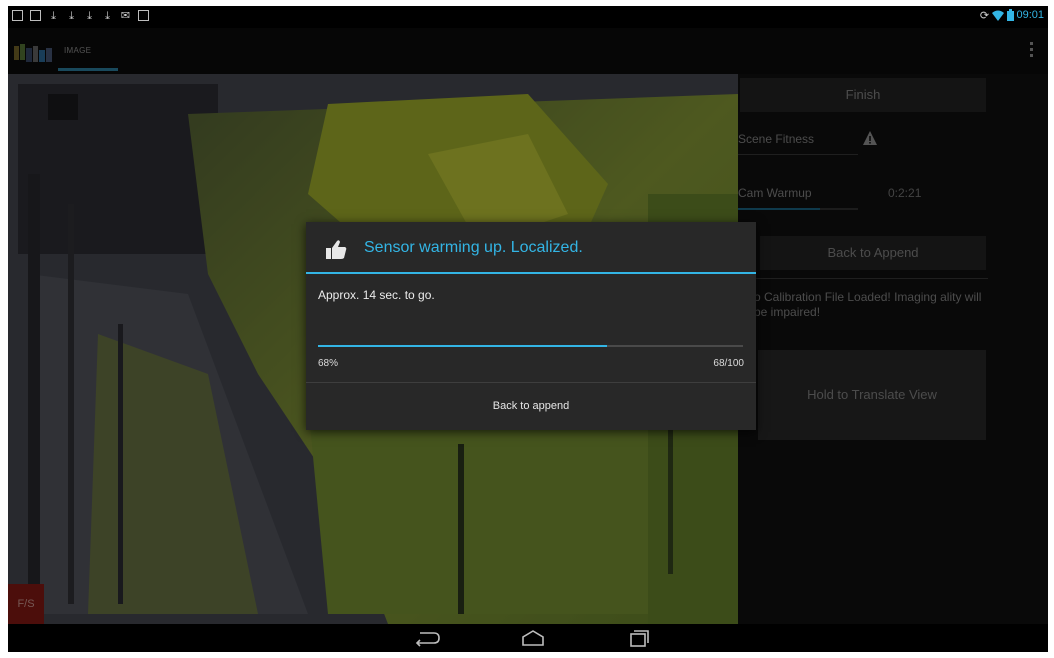  I want to click on progress-percent: 68%, so click(328, 363).